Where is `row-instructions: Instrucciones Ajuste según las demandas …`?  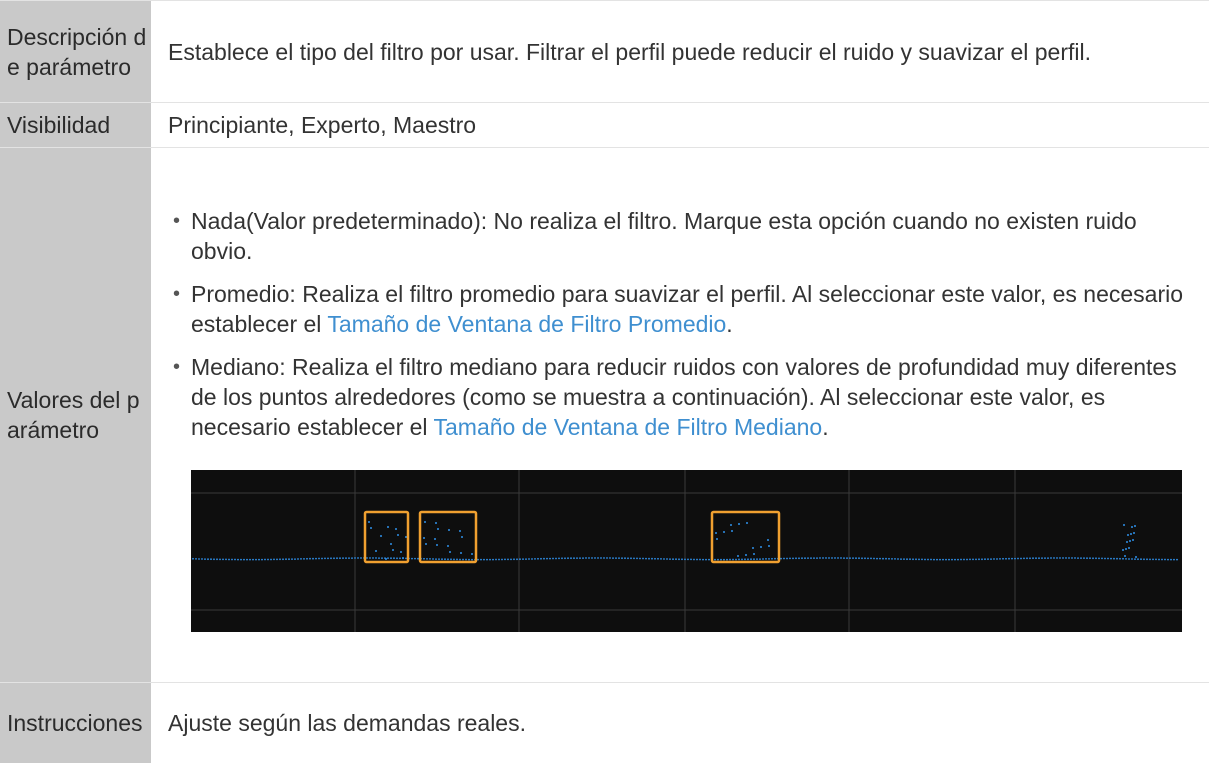 row-instructions: Instrucciones Ajuste según las demandas … is located at coordinates (604, 722).